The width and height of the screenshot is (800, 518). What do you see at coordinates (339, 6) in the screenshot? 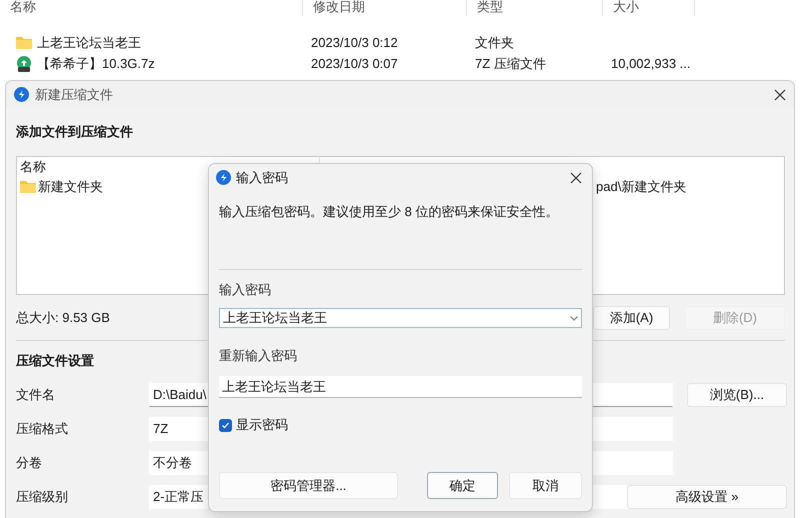
I see `column-header: 修改日期` at bounding box center [339, 6].